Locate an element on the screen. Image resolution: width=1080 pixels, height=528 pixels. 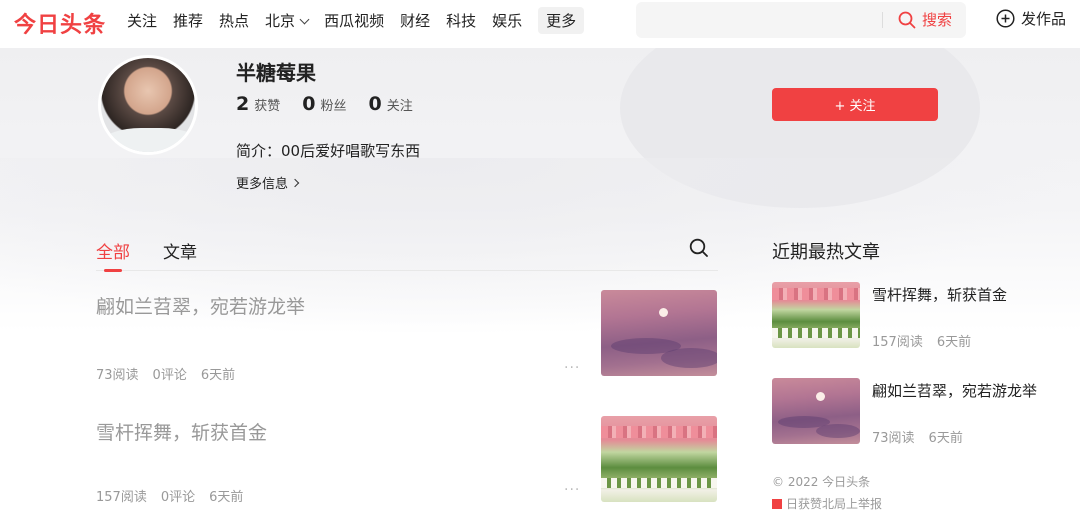
nav-item-recommend: 推荐 is located at coordinates (188, 20).